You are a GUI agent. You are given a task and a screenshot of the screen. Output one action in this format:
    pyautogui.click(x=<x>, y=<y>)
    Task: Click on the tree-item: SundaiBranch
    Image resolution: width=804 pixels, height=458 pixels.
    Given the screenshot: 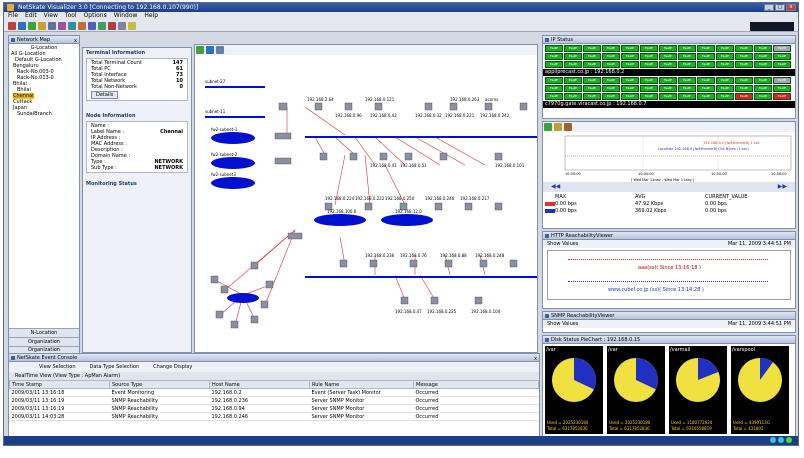 What is the action you would take?
    pyautogui.click(x=44, y=114)
    